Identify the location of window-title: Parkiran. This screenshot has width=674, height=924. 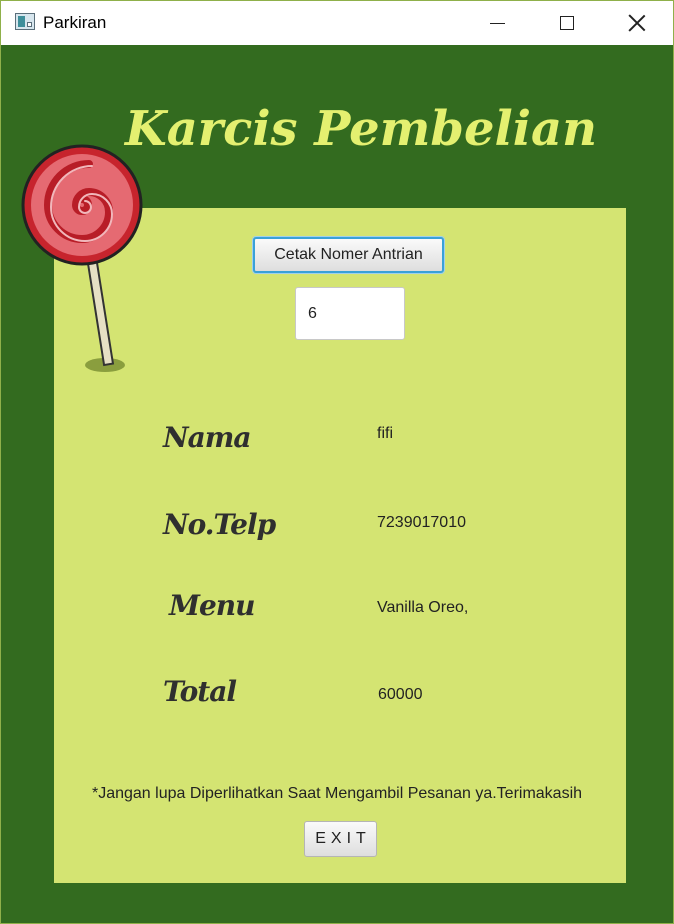
(75, 22).